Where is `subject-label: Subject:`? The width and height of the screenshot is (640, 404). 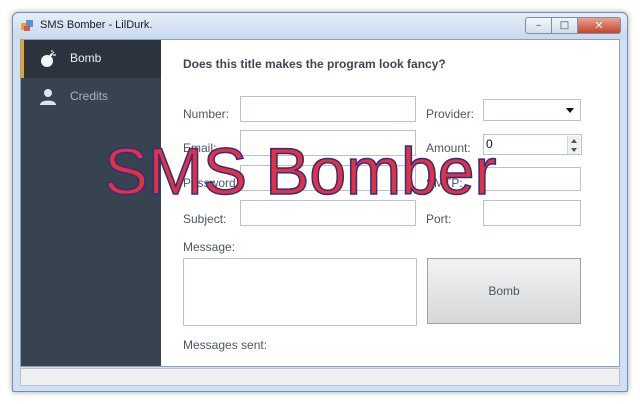 subject-label: Subject: is located at coordinates (205, 219).